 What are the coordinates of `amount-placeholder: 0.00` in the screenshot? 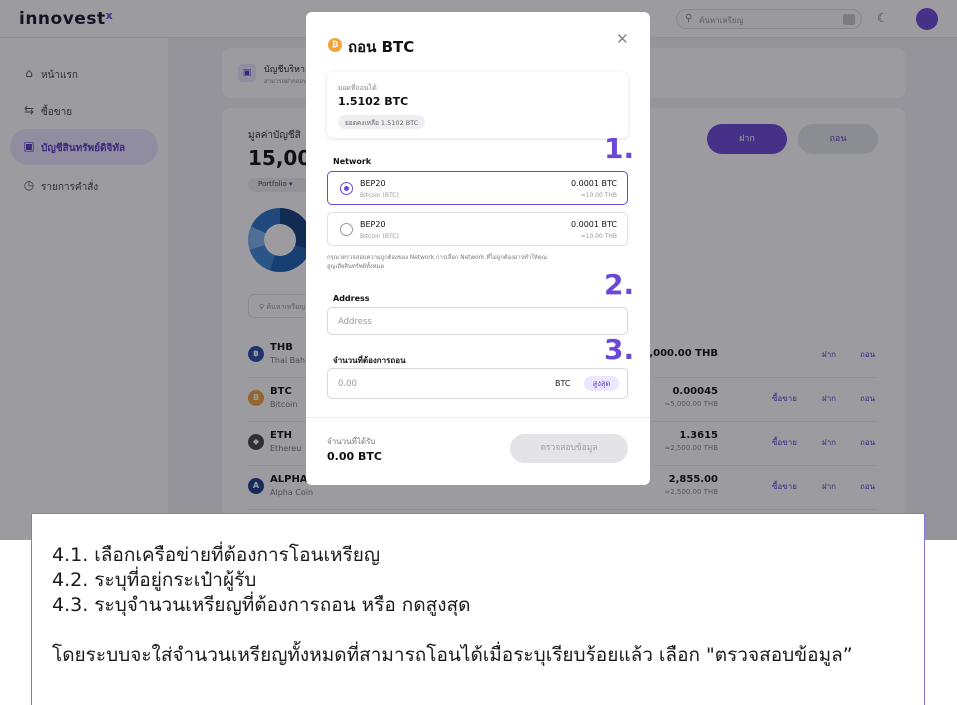 It's located at (347, 384).